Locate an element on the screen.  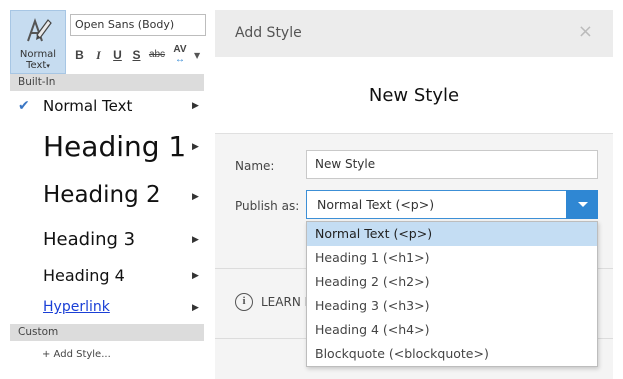
underline-button: U is located at coordinates (117, 55).